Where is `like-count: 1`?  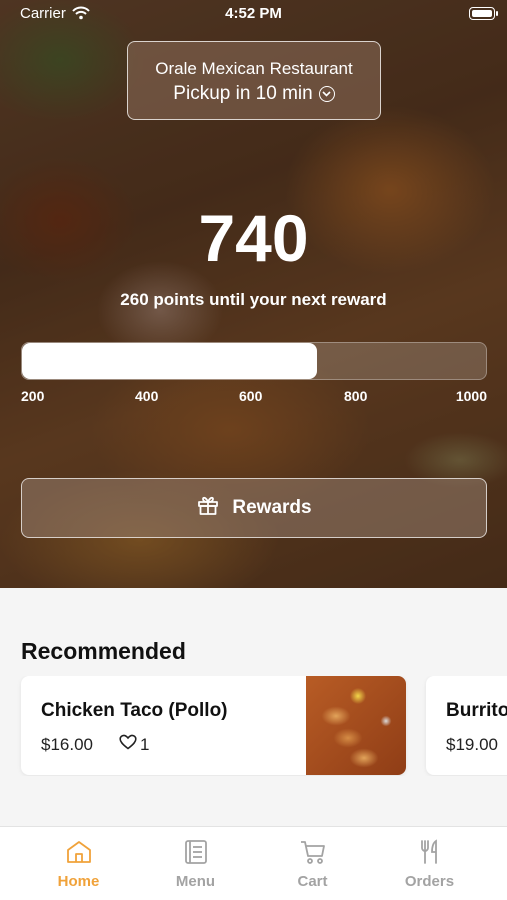
like-count: 1 is located at coordinates (134, 744).